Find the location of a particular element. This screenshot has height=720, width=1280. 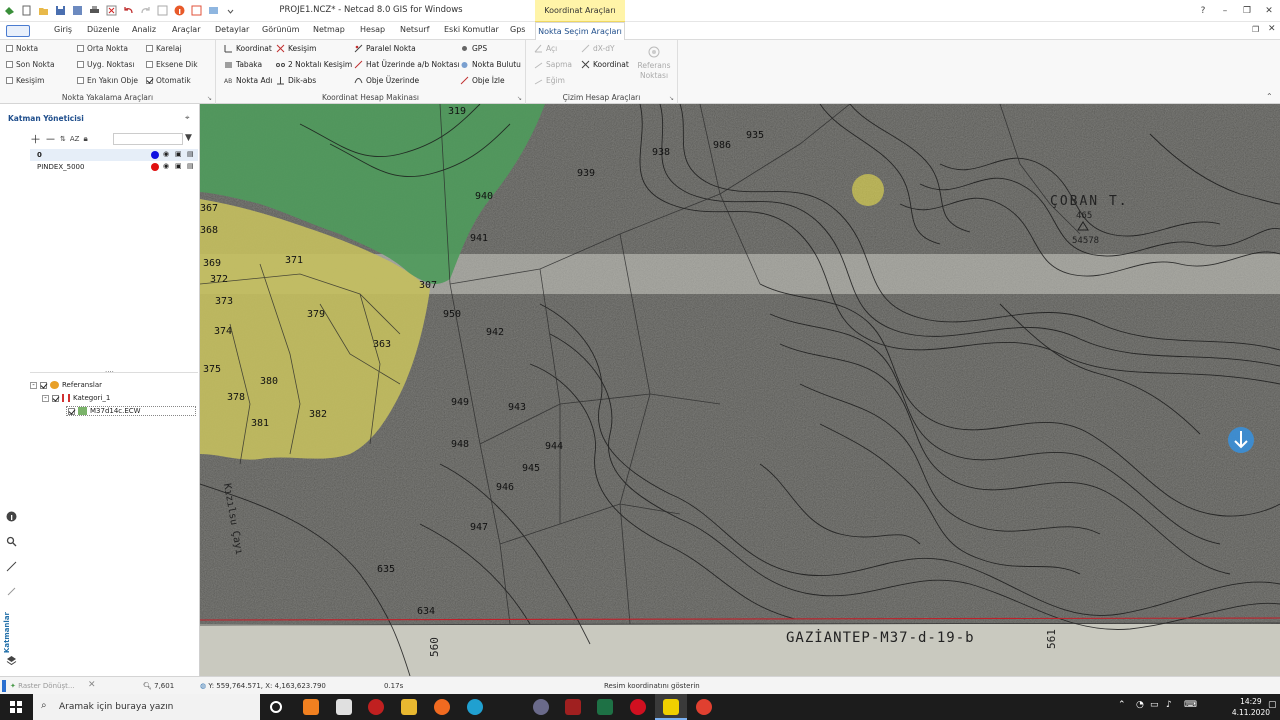

check-son-nokta: Son Nokta is located at coordinates (30, 64).